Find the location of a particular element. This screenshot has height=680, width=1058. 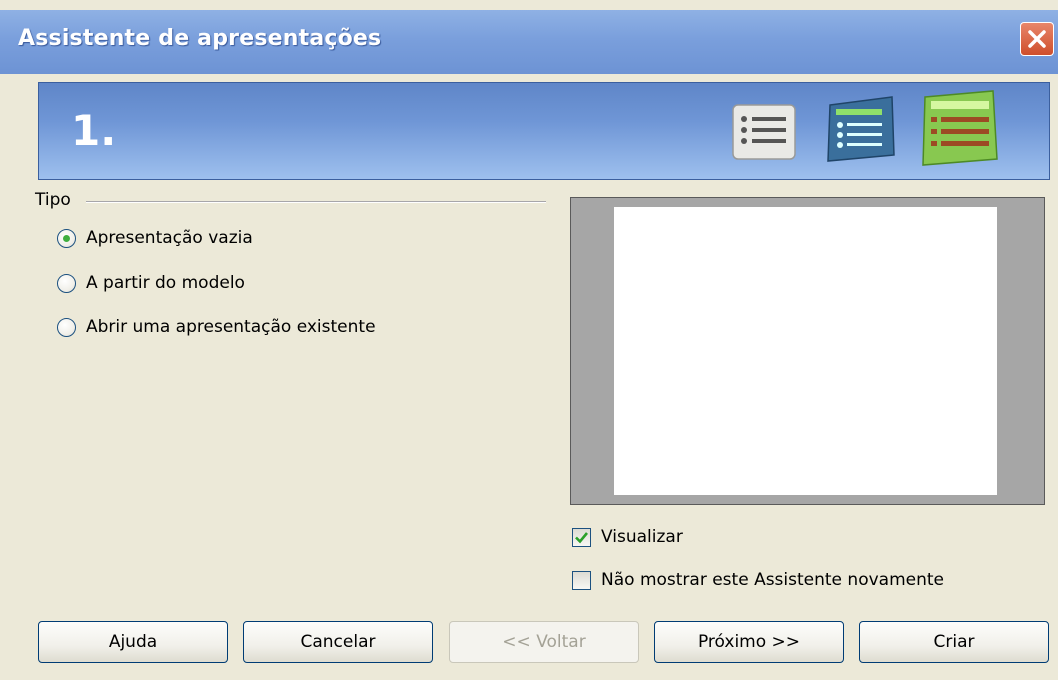

radio-label: A partir do modelo is located at coordinates (165, 283).